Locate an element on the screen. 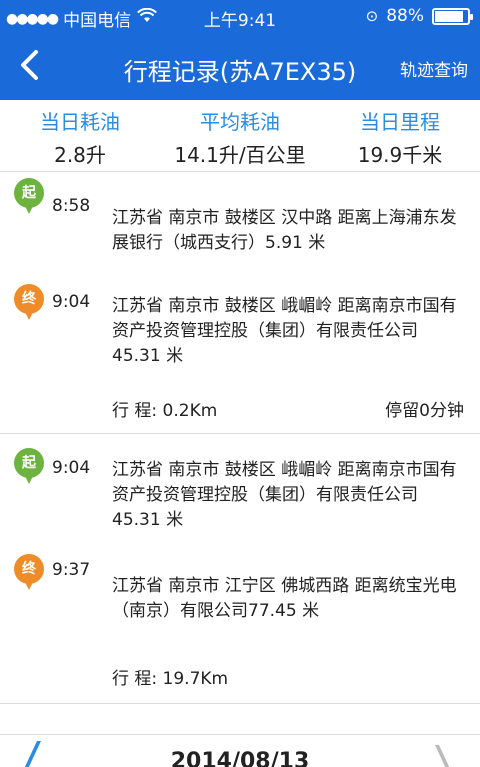  stat-daily-fuel: 当日耗油 2.8升 is located at coordinates (80, 135).